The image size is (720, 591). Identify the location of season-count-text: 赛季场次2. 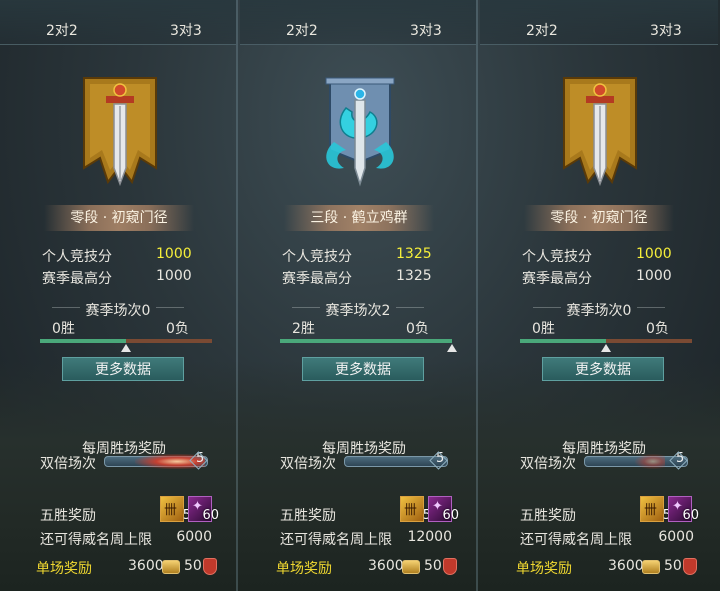
(358, 311).